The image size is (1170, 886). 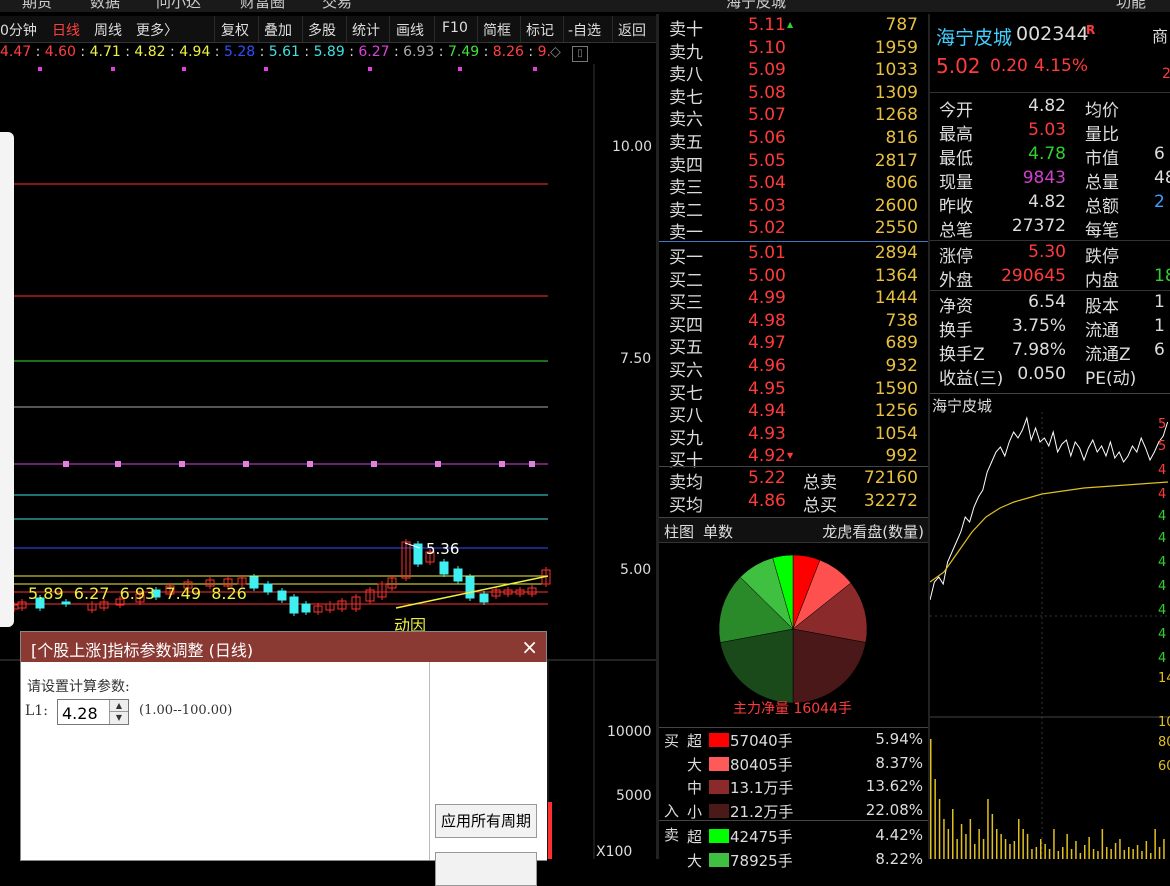 What do you see at coordinates (18, 30) in the screenshot?
I see `period-selector: 0分钟` at bounding box center [18, 30].